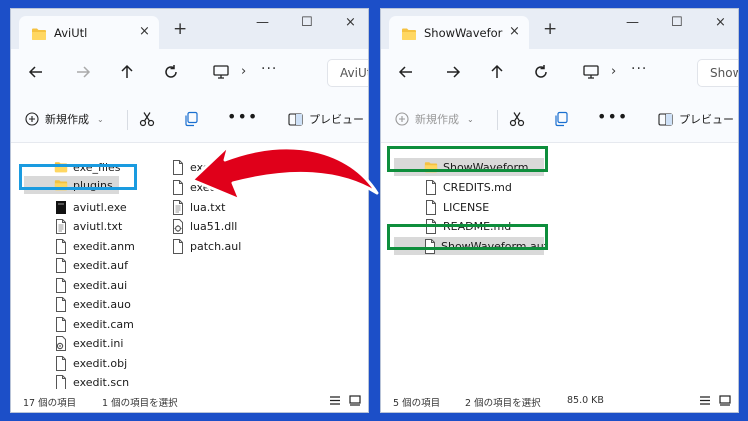 The height and width of the screenshot is (421, 748). I want to click on list-item: aviutl.txt, so click(88, 226).